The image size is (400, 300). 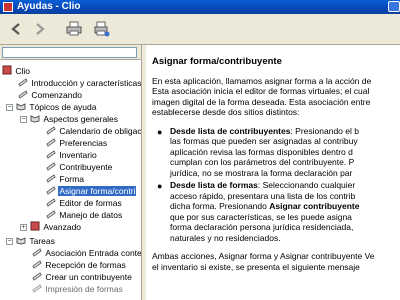 I want to click on print-button, so click(x=74, y=29).